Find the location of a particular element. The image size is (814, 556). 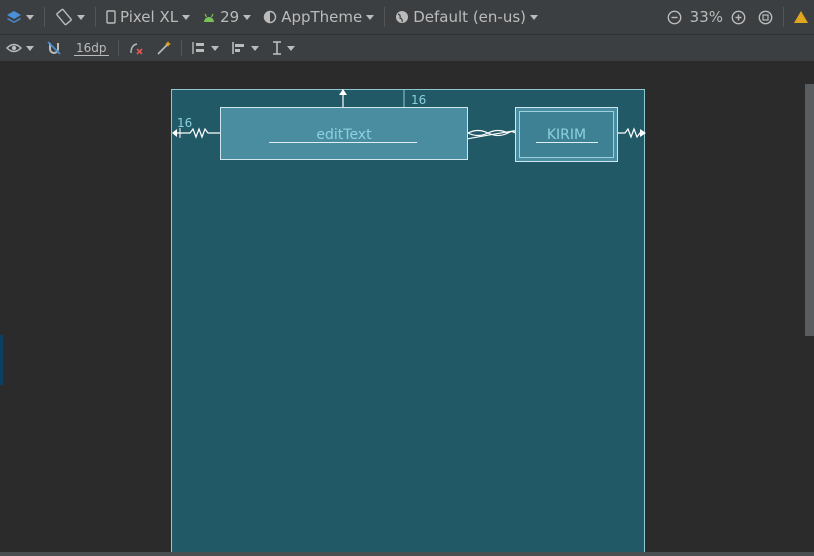

constraint-overlay is located at coordinates (409, 121).